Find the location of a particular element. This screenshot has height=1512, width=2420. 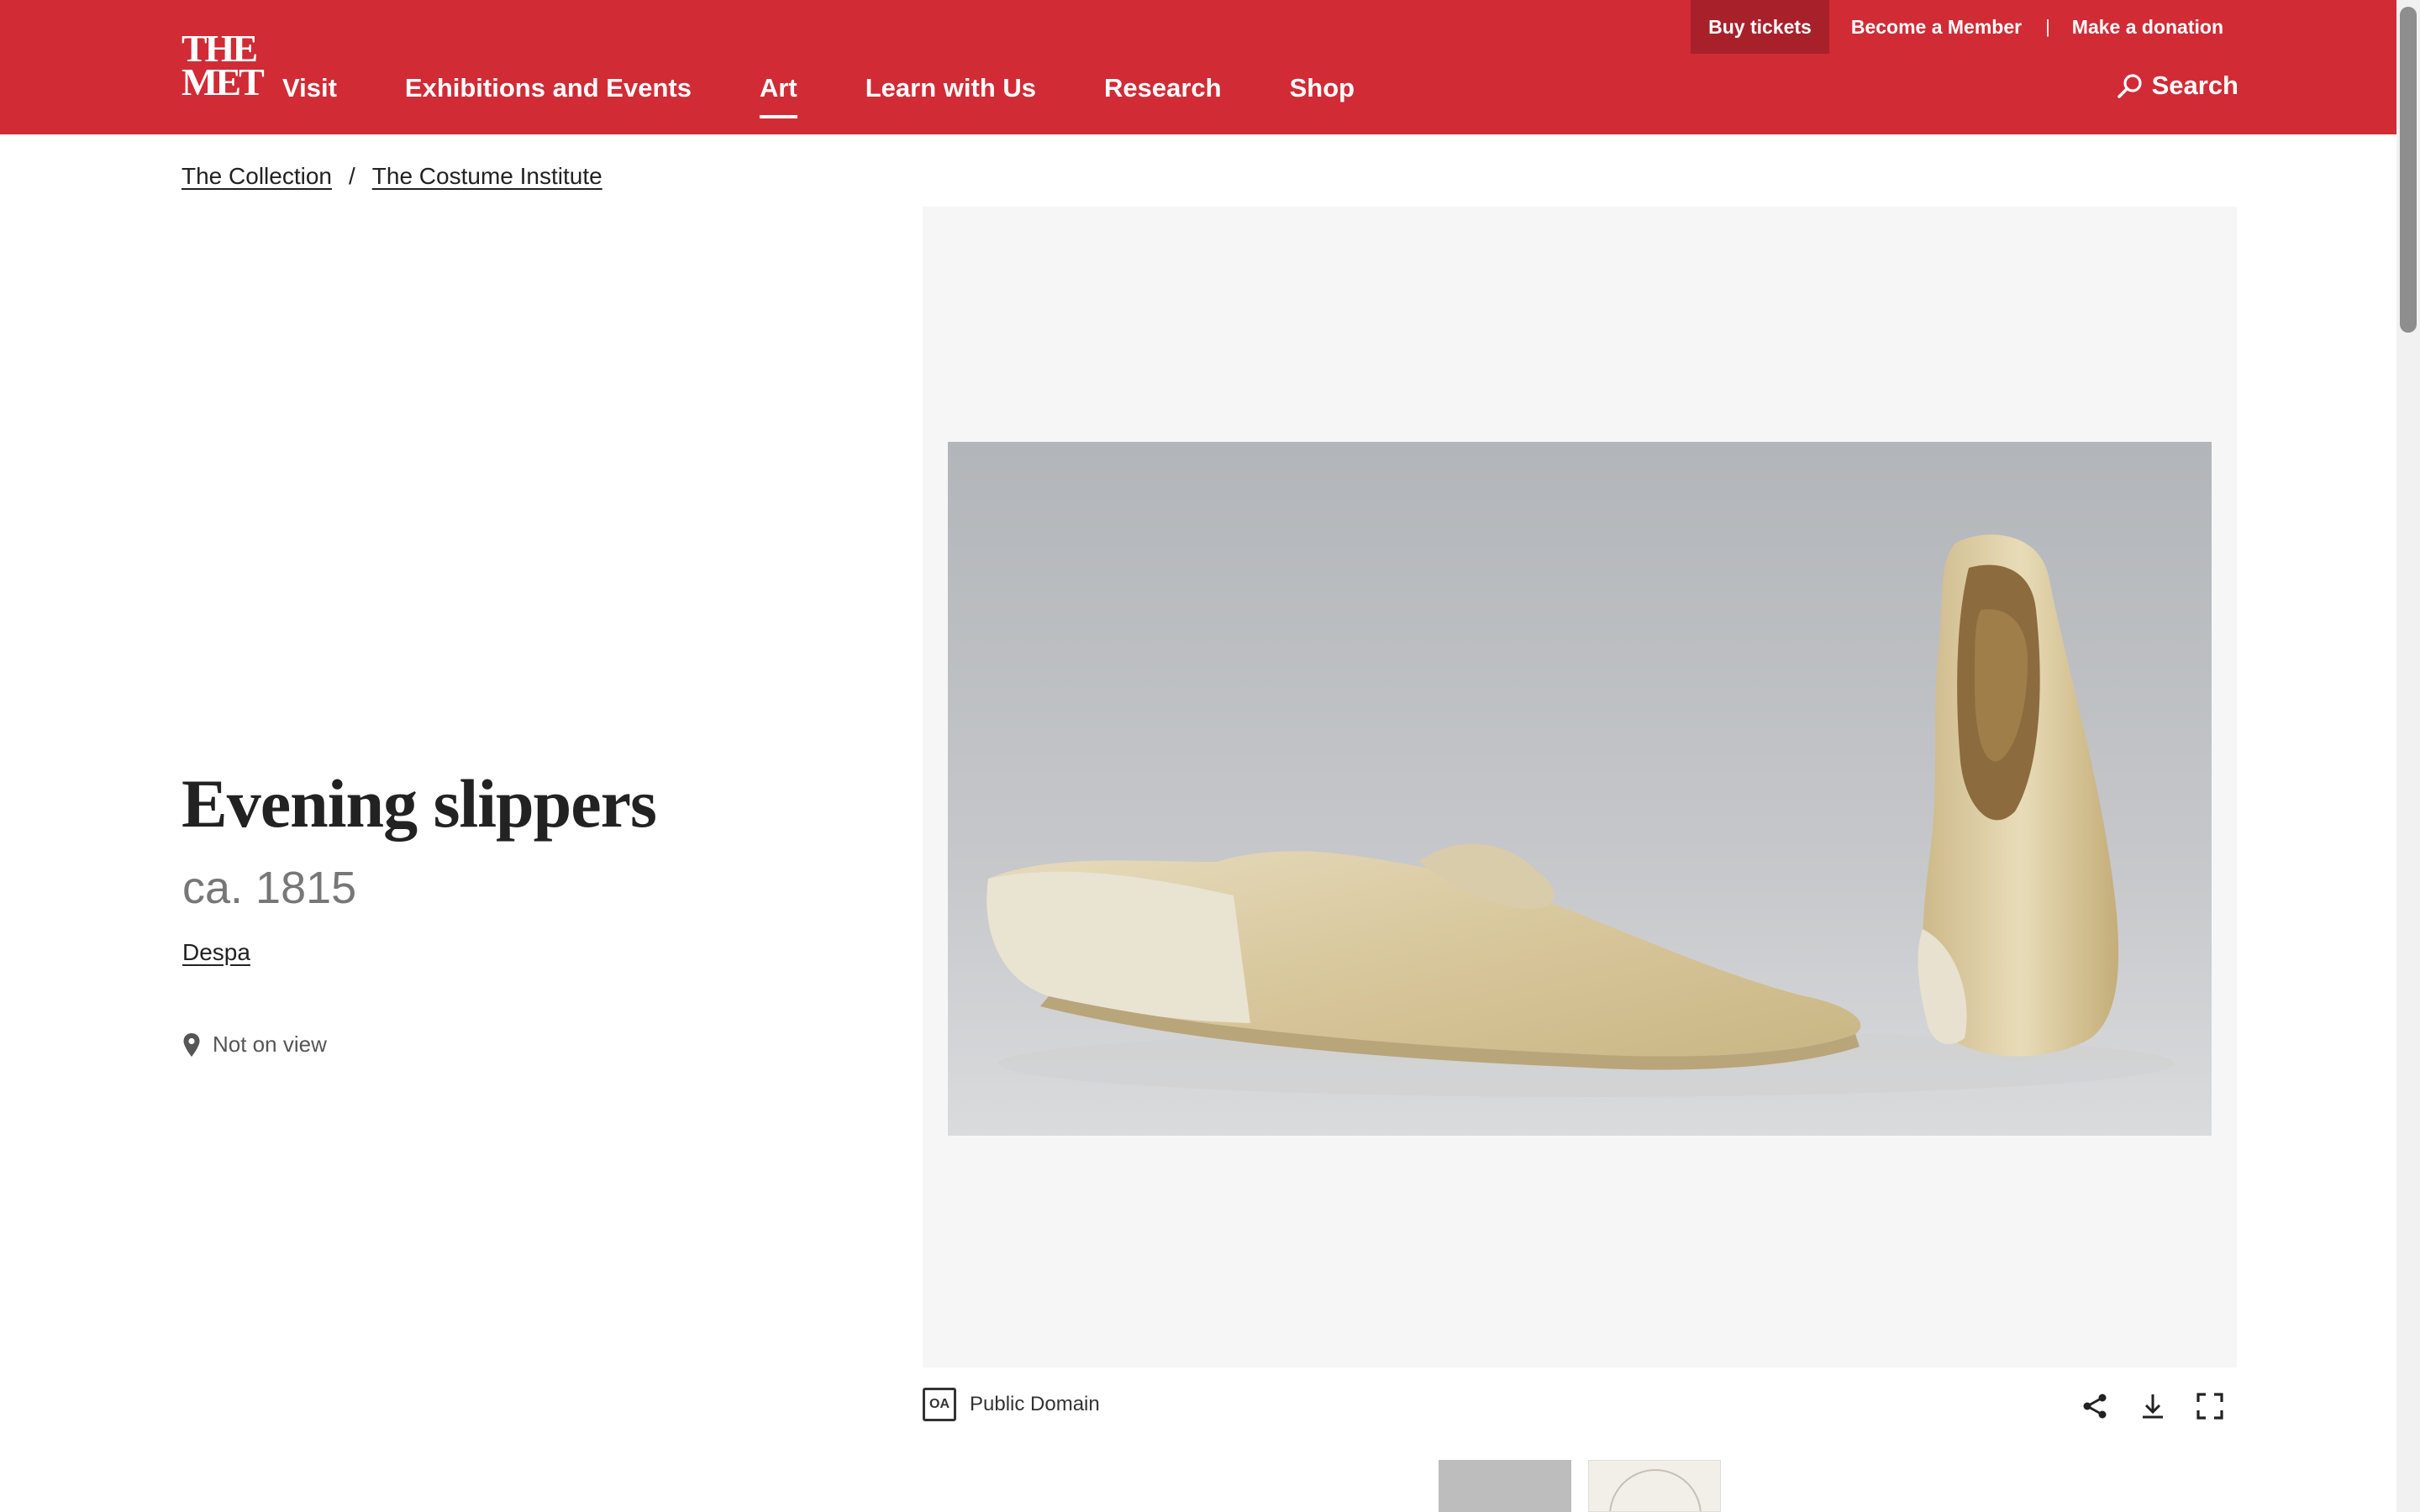

search-button: Search is located at coordinates (2177, 86).